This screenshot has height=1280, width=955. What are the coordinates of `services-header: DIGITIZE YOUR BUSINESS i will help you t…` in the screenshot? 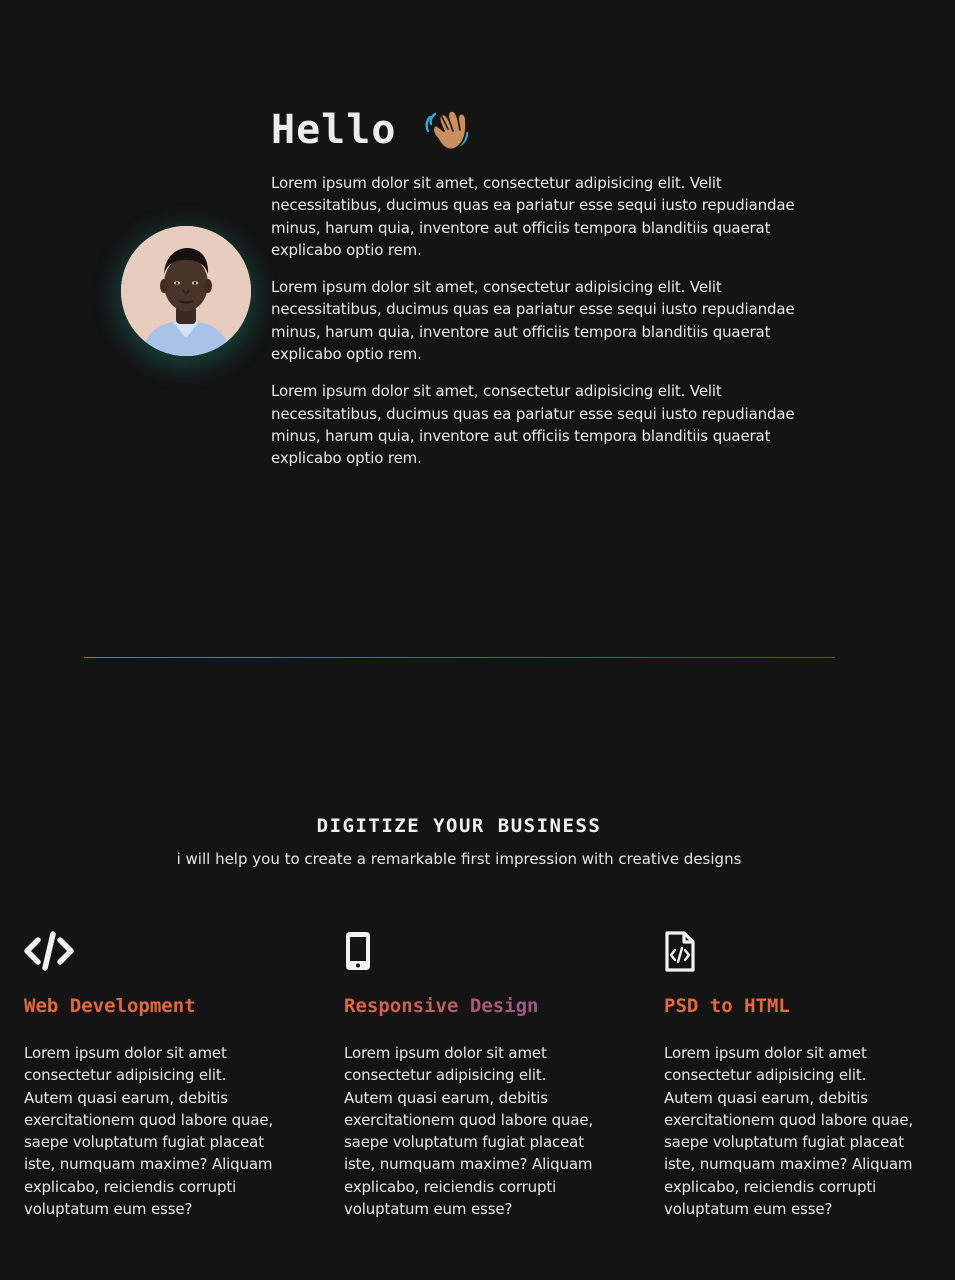 It's located at (459, 841).